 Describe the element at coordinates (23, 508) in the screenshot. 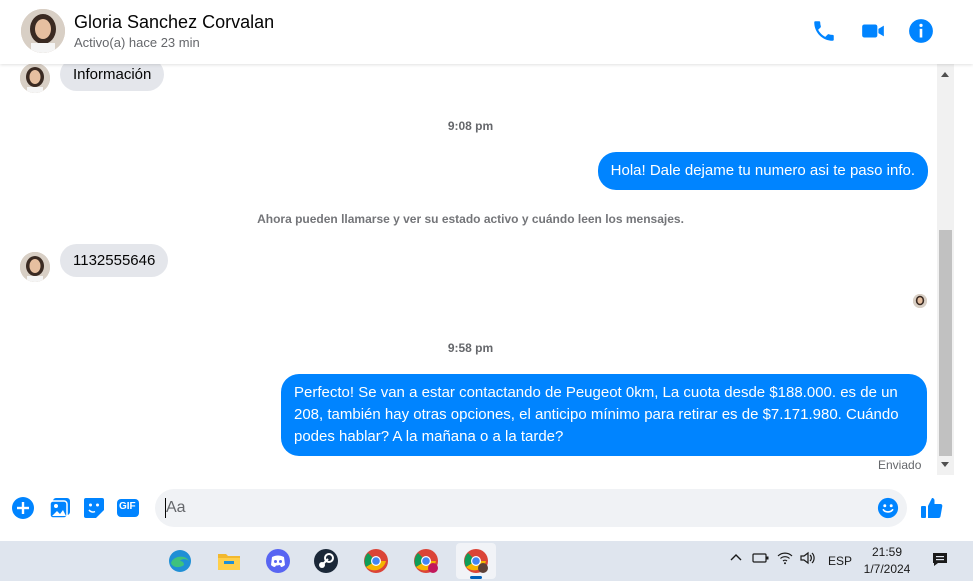

I see `plus-icon` at that location.